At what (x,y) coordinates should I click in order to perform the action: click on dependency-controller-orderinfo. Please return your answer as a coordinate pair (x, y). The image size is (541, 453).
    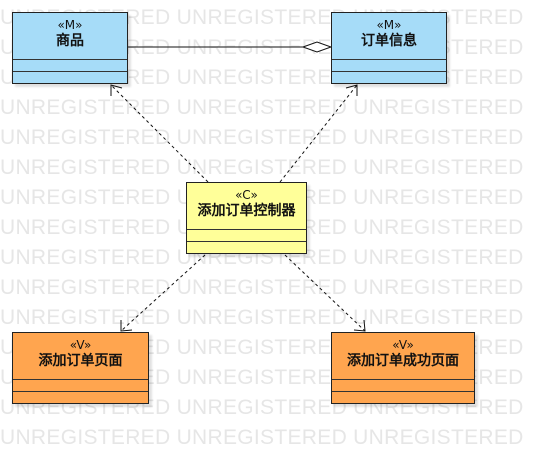
    Looking at the image, I should click on (318, 133).